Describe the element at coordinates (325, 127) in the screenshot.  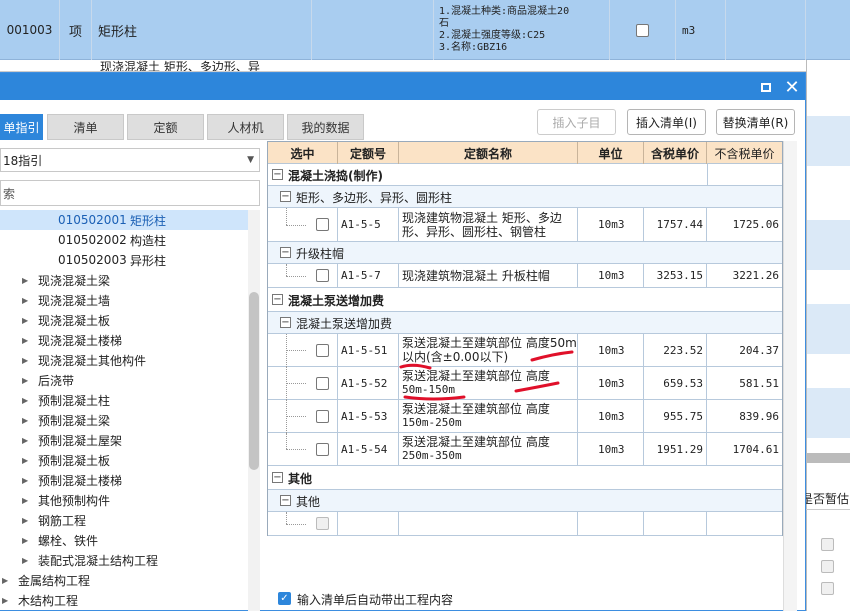
I see `tab-my-data: 我的数据` at that location.